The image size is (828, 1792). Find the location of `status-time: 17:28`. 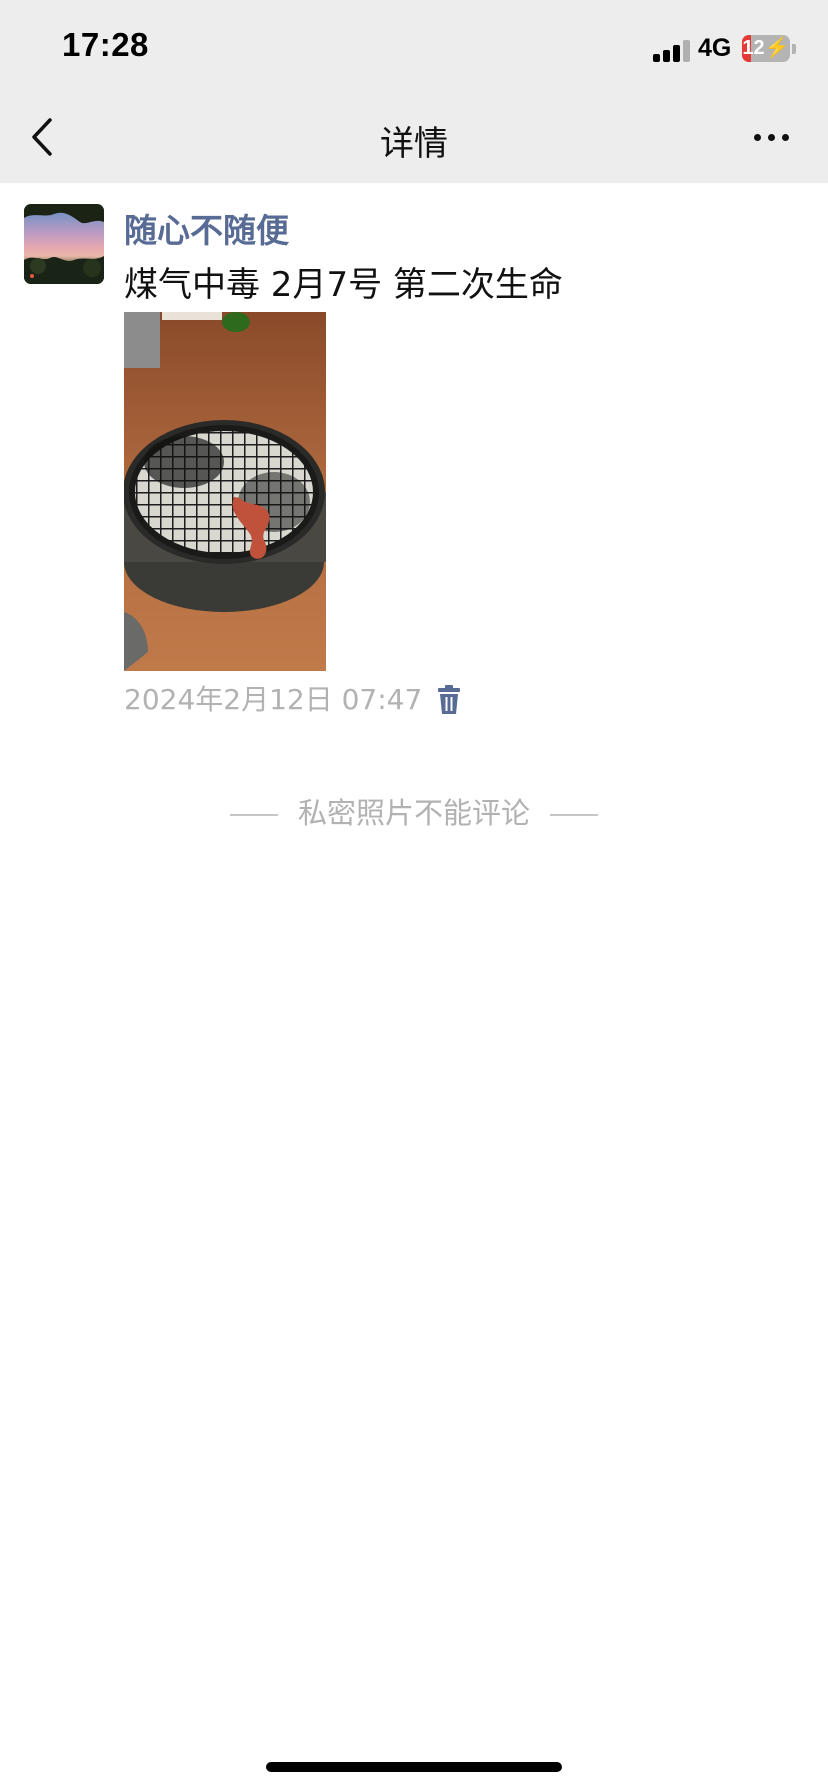

status-time: 17:28 is located at coordinates (105, 44).